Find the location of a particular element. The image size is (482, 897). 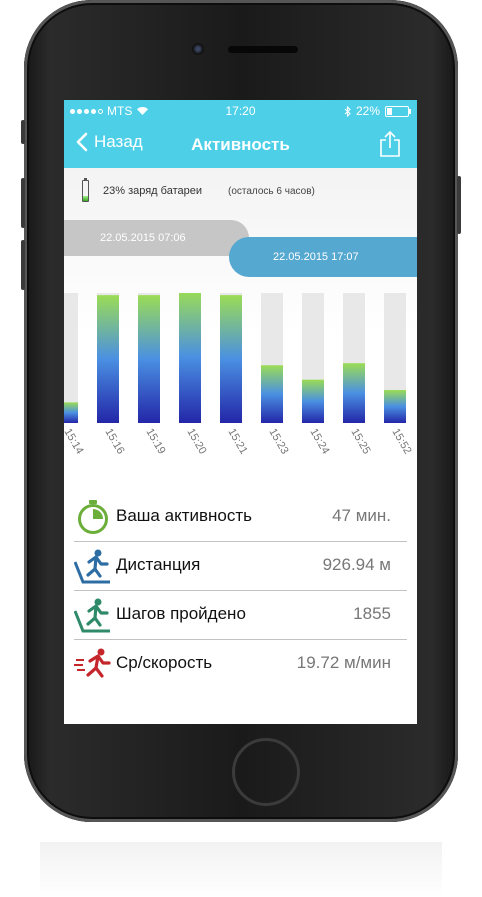

stat-row-activity: Ваша активность 47 мин. is located at coordinates (240, 517).